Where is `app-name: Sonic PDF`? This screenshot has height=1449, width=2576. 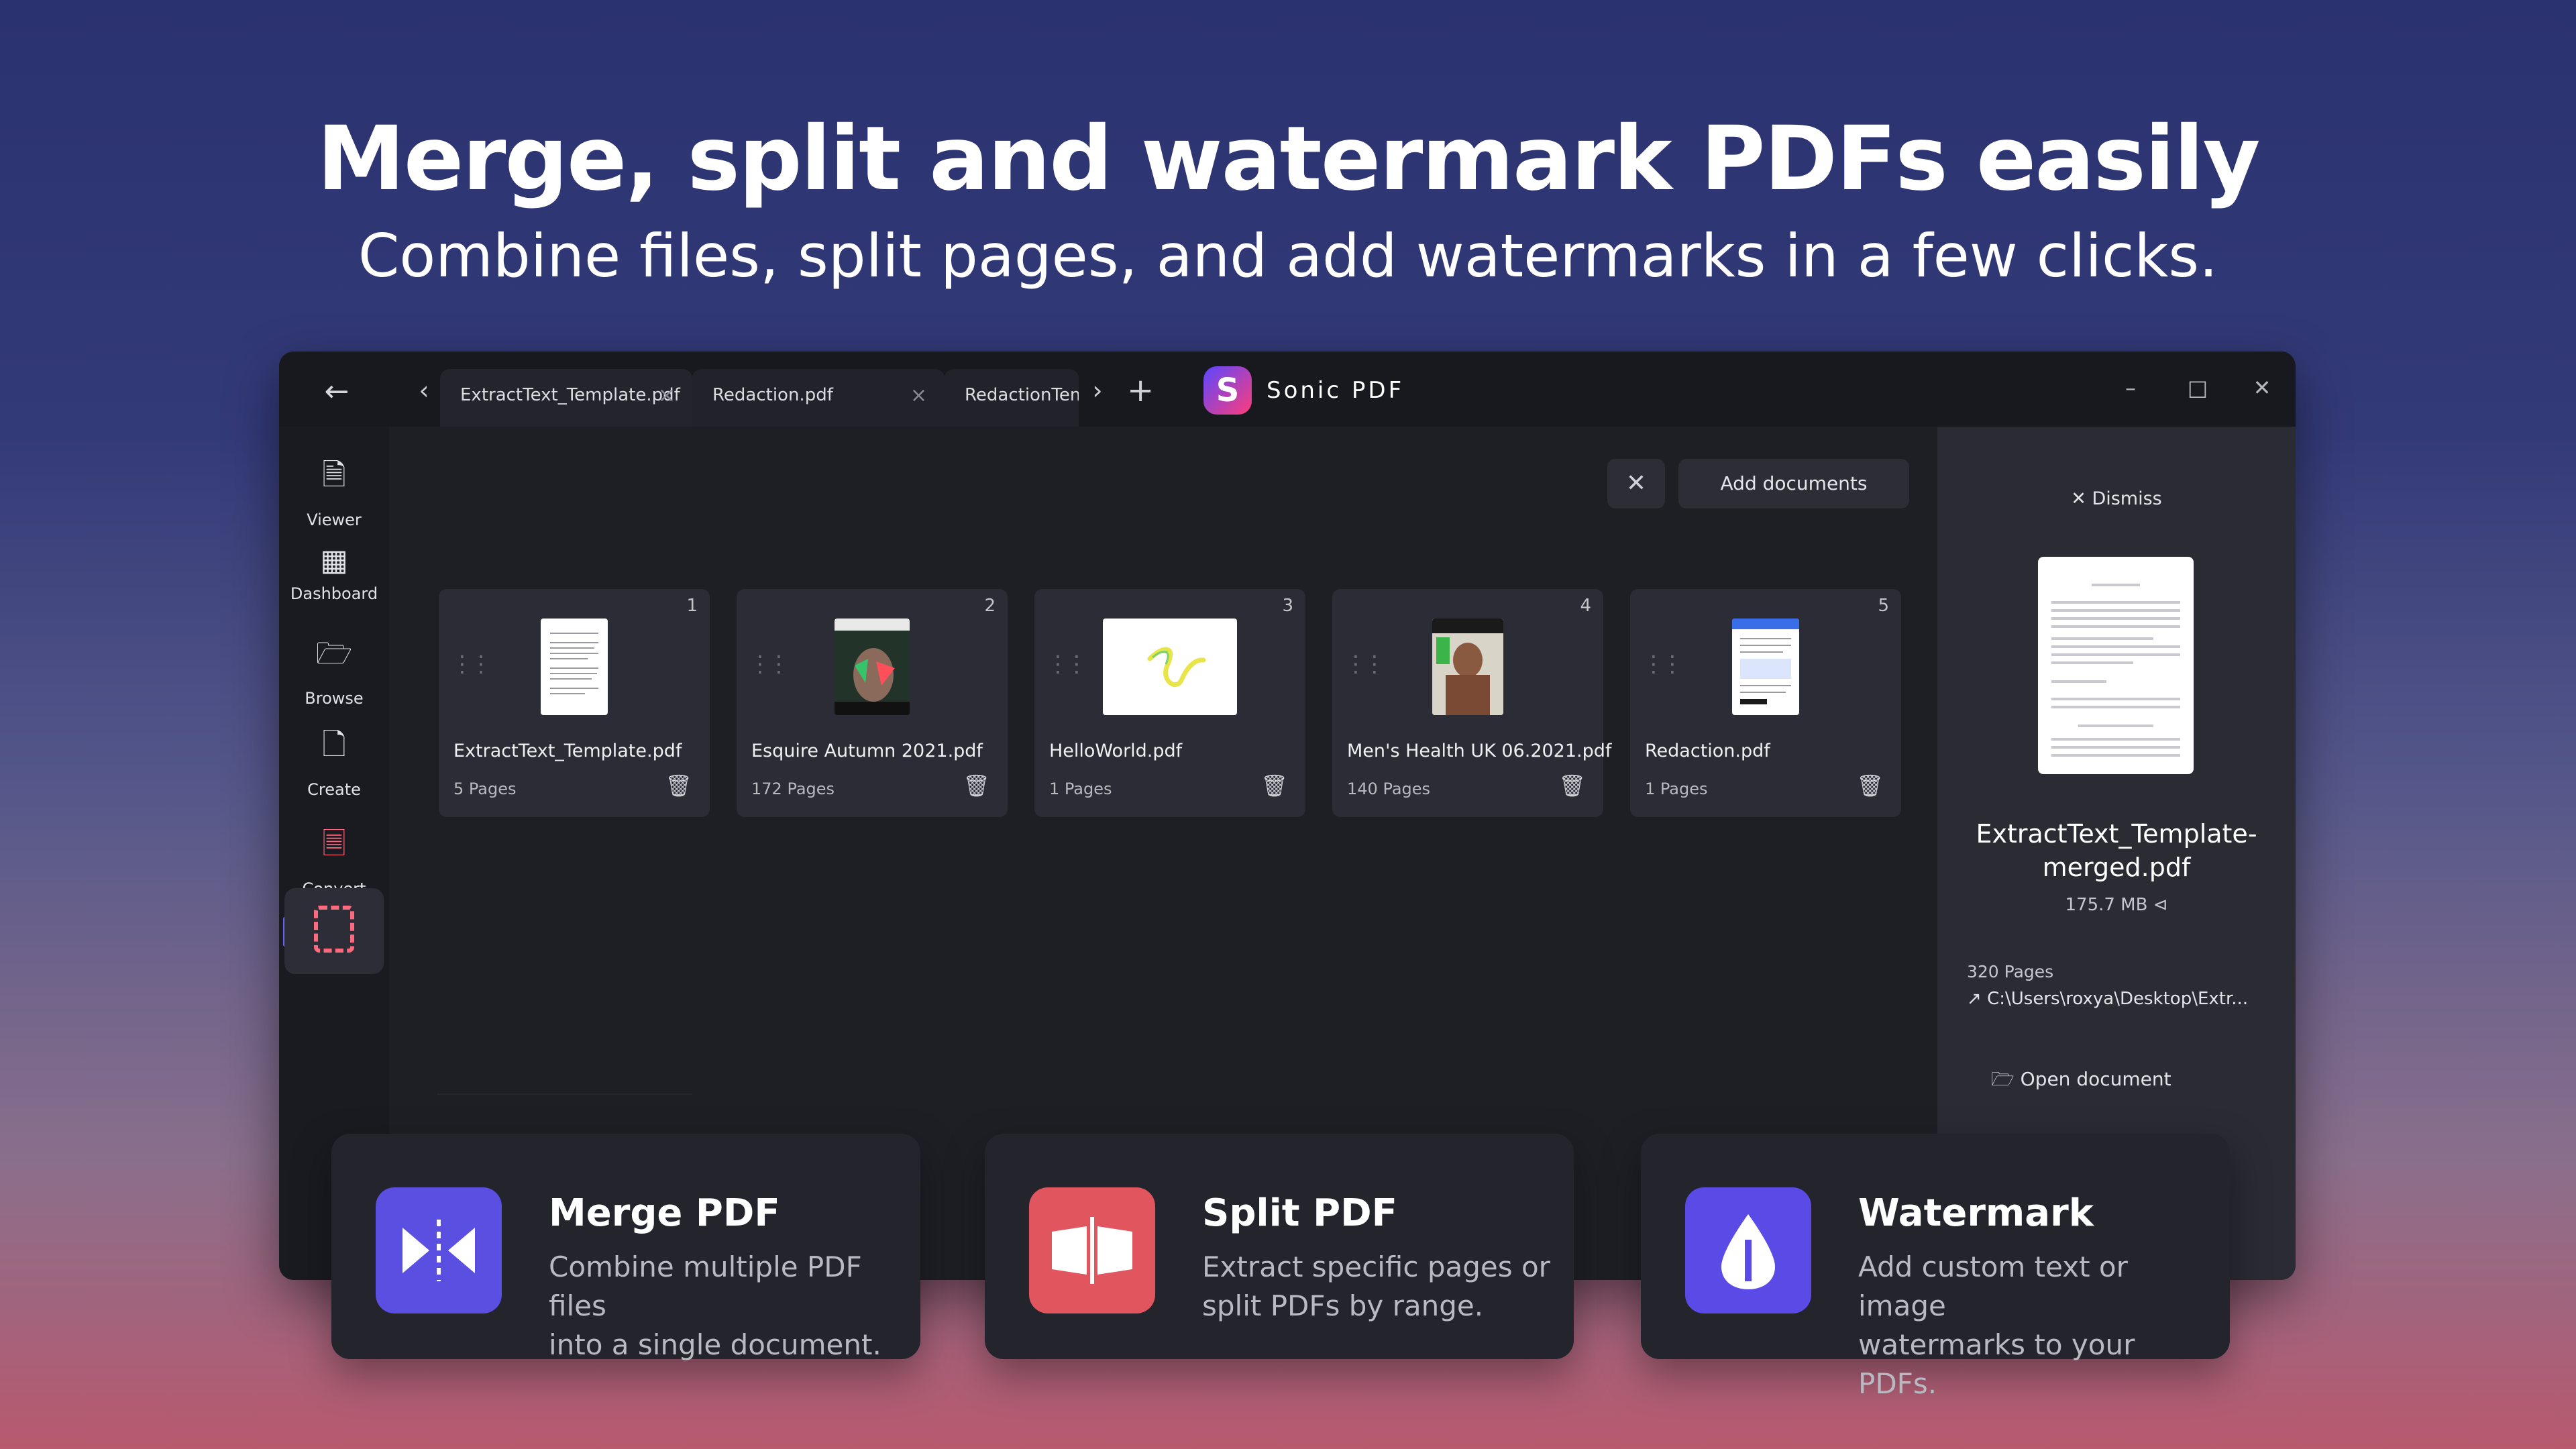
app-name: Sonic PDF is located at coordinates (1336, 390).